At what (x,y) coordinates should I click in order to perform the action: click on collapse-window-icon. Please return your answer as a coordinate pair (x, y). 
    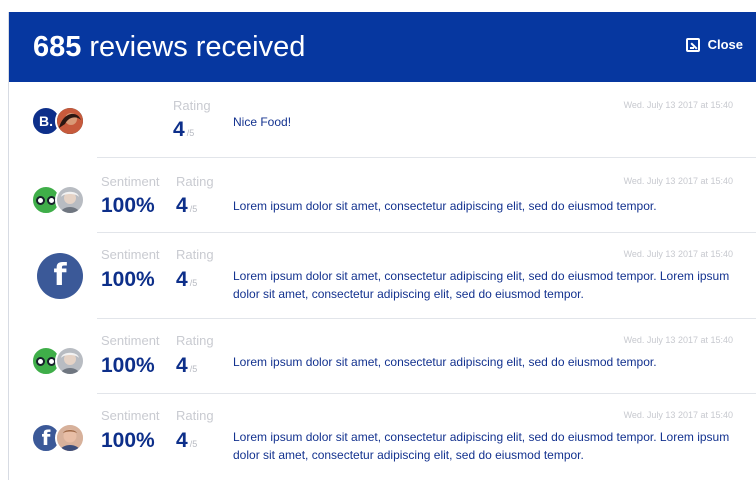
    Looking at the image, I should click on (692, 44).